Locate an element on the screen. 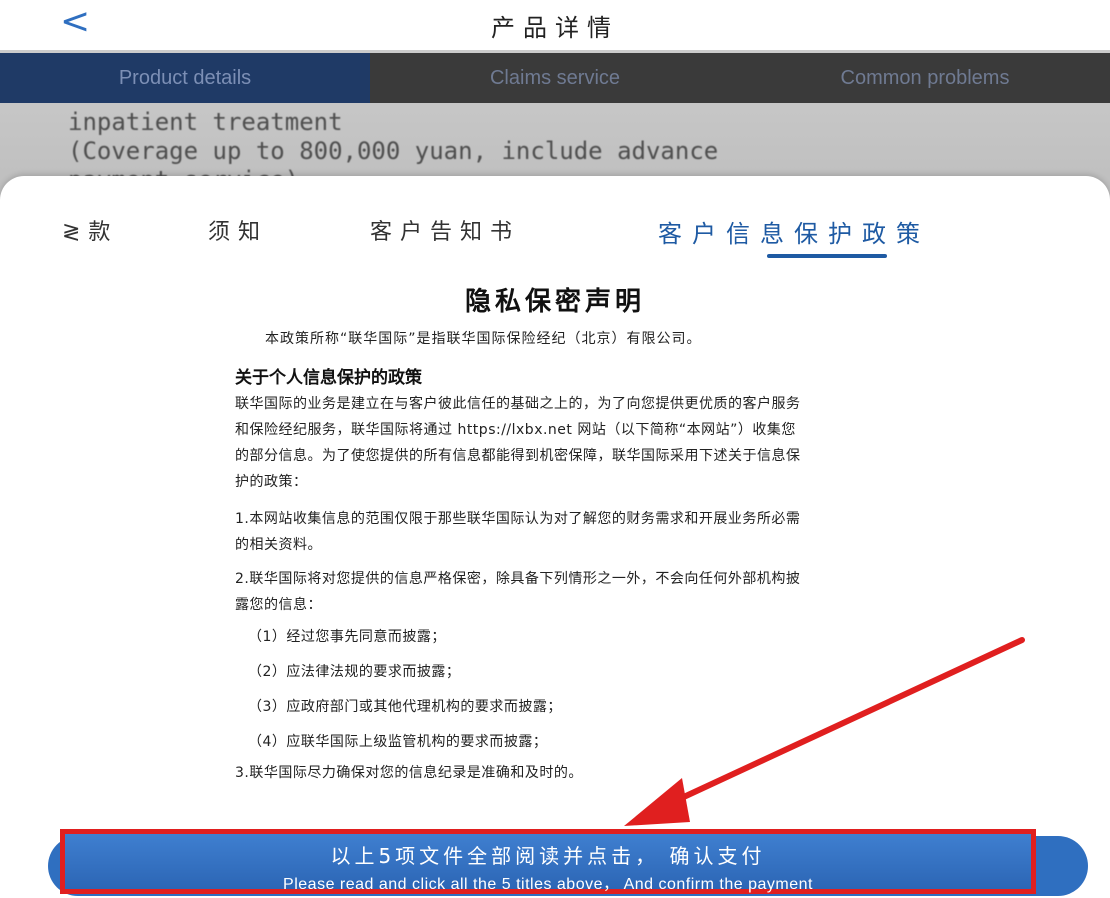 This screenshot has height=898, width=1110. document-subheading: 关于个人信息保护的政策 is located at coordinates (328, 378).